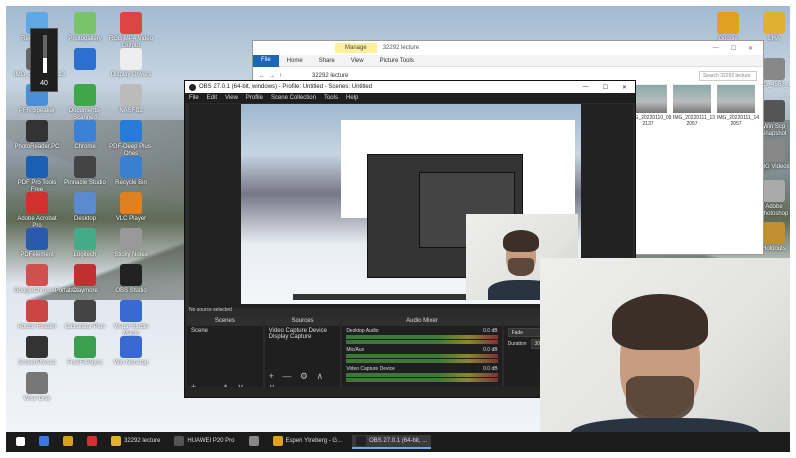 This screenshot has height=458, width=796. Describe the element at coordinates (262, 76) in the screenshot. I see `back-arrow-icon: ←` at that location.